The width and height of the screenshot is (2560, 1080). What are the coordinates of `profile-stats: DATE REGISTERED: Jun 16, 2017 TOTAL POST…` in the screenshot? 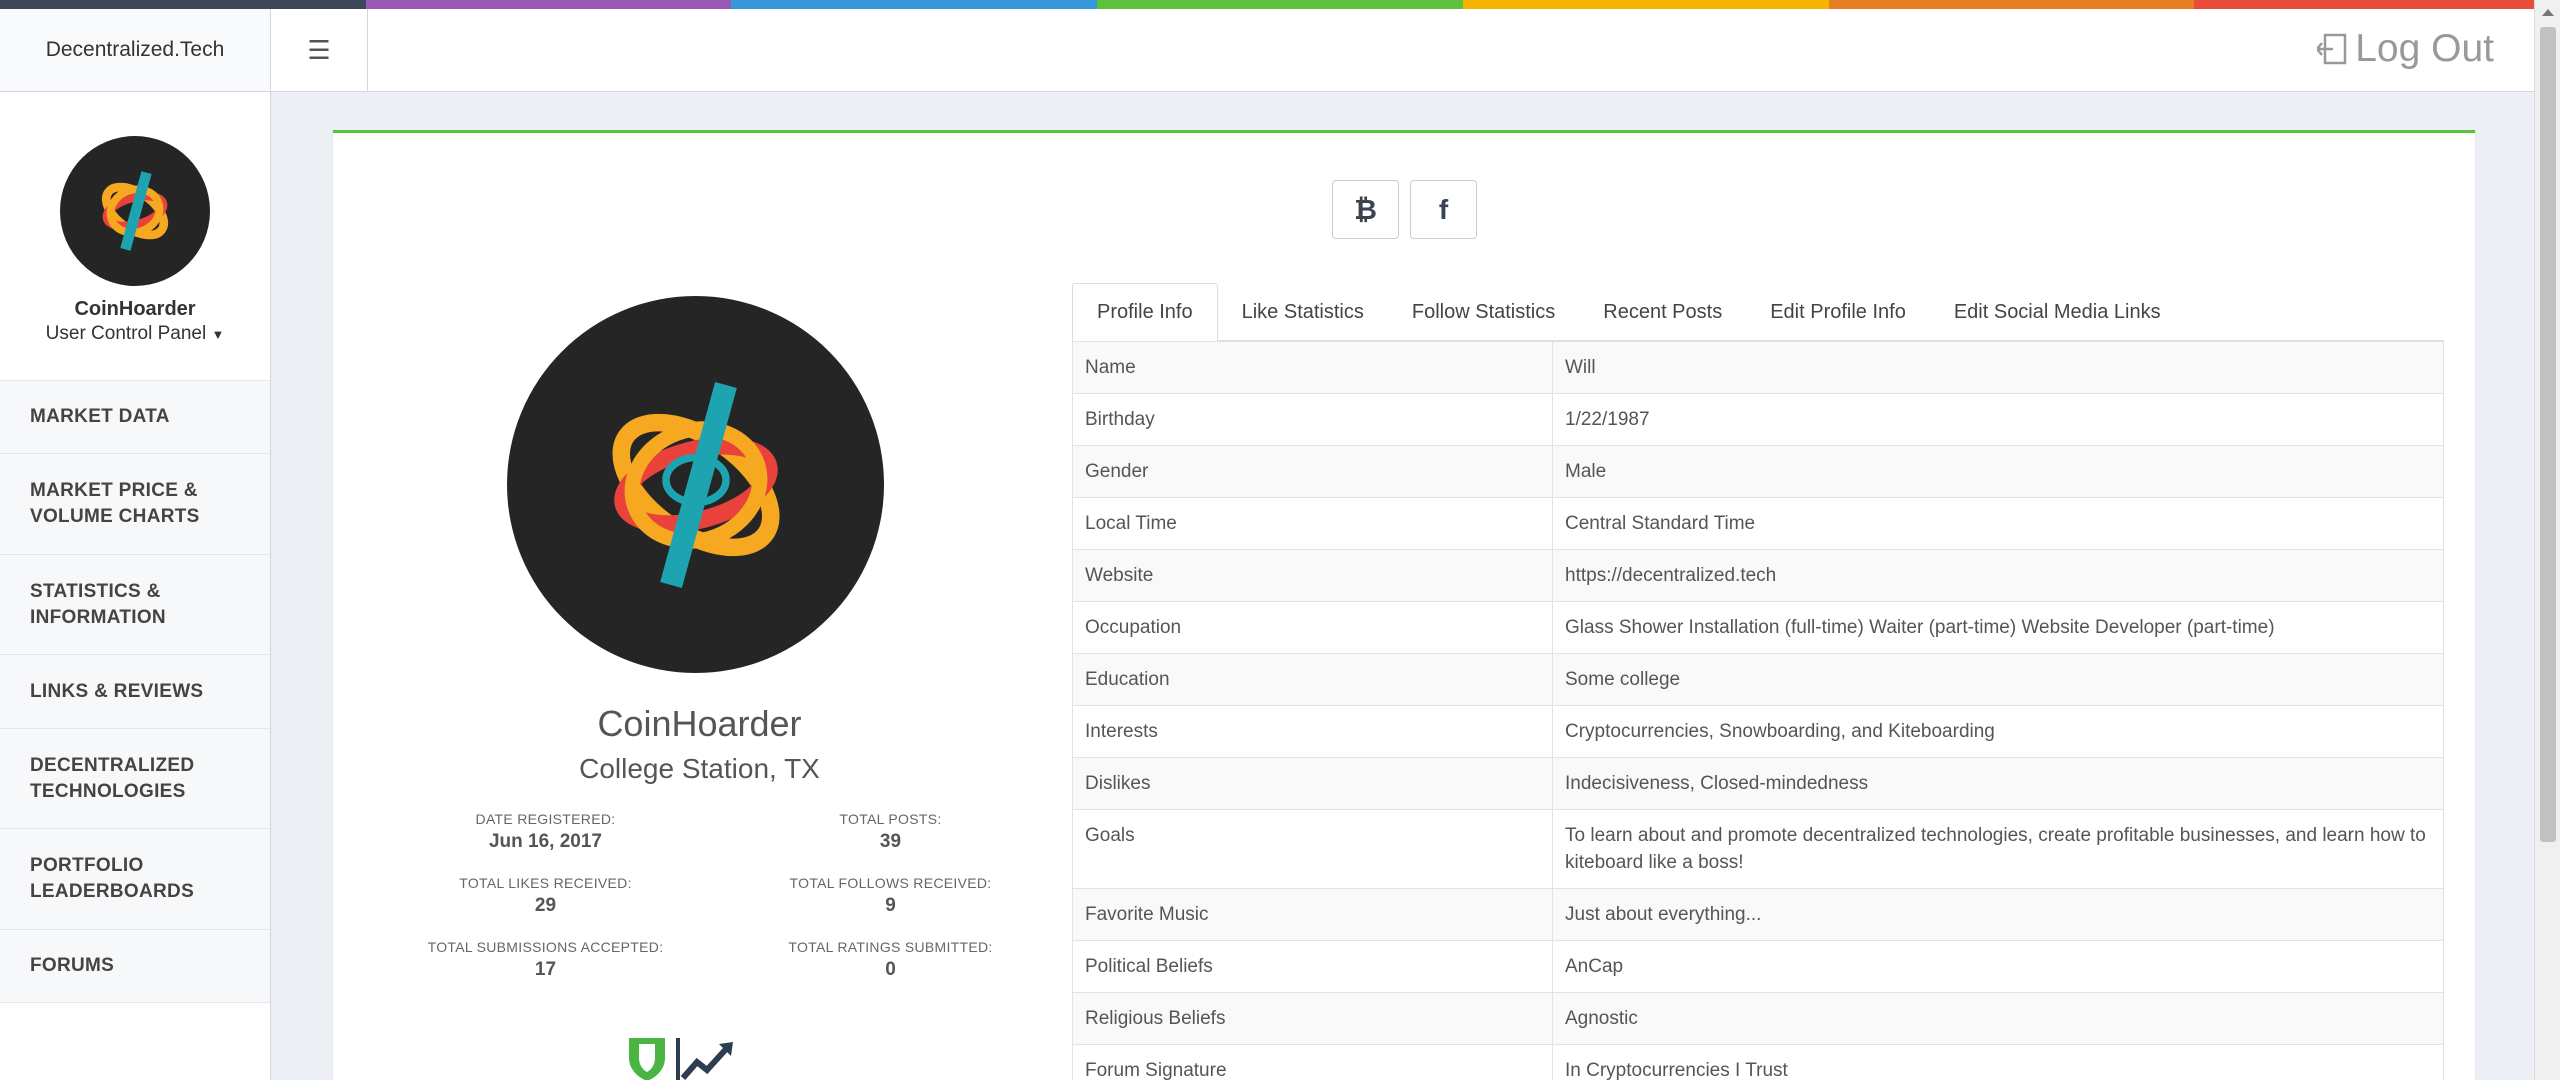 It's located at (718, 896).